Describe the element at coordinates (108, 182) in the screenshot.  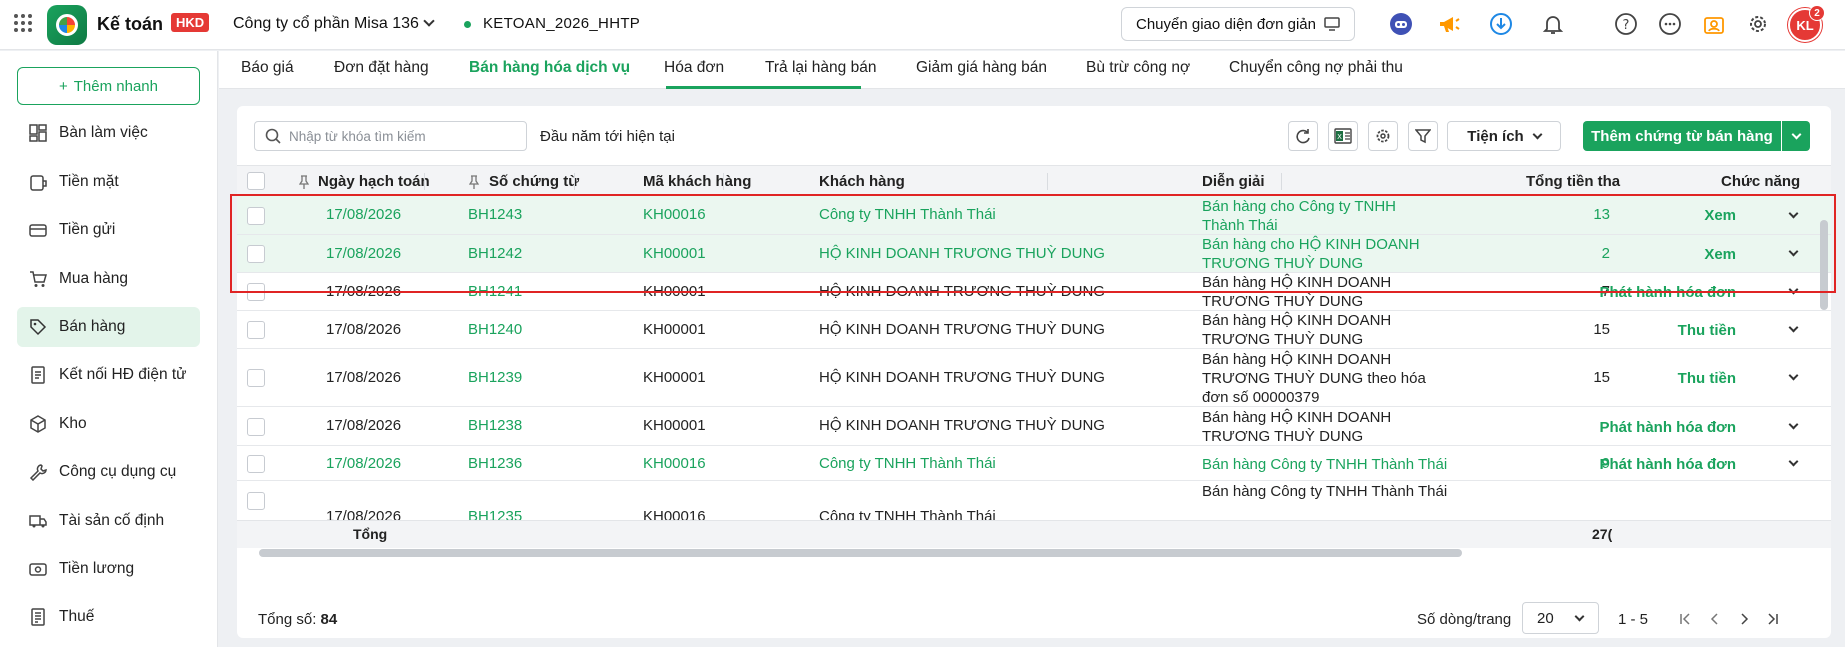
I see `sidebar-item-cash: Tiền mặt` at that location.